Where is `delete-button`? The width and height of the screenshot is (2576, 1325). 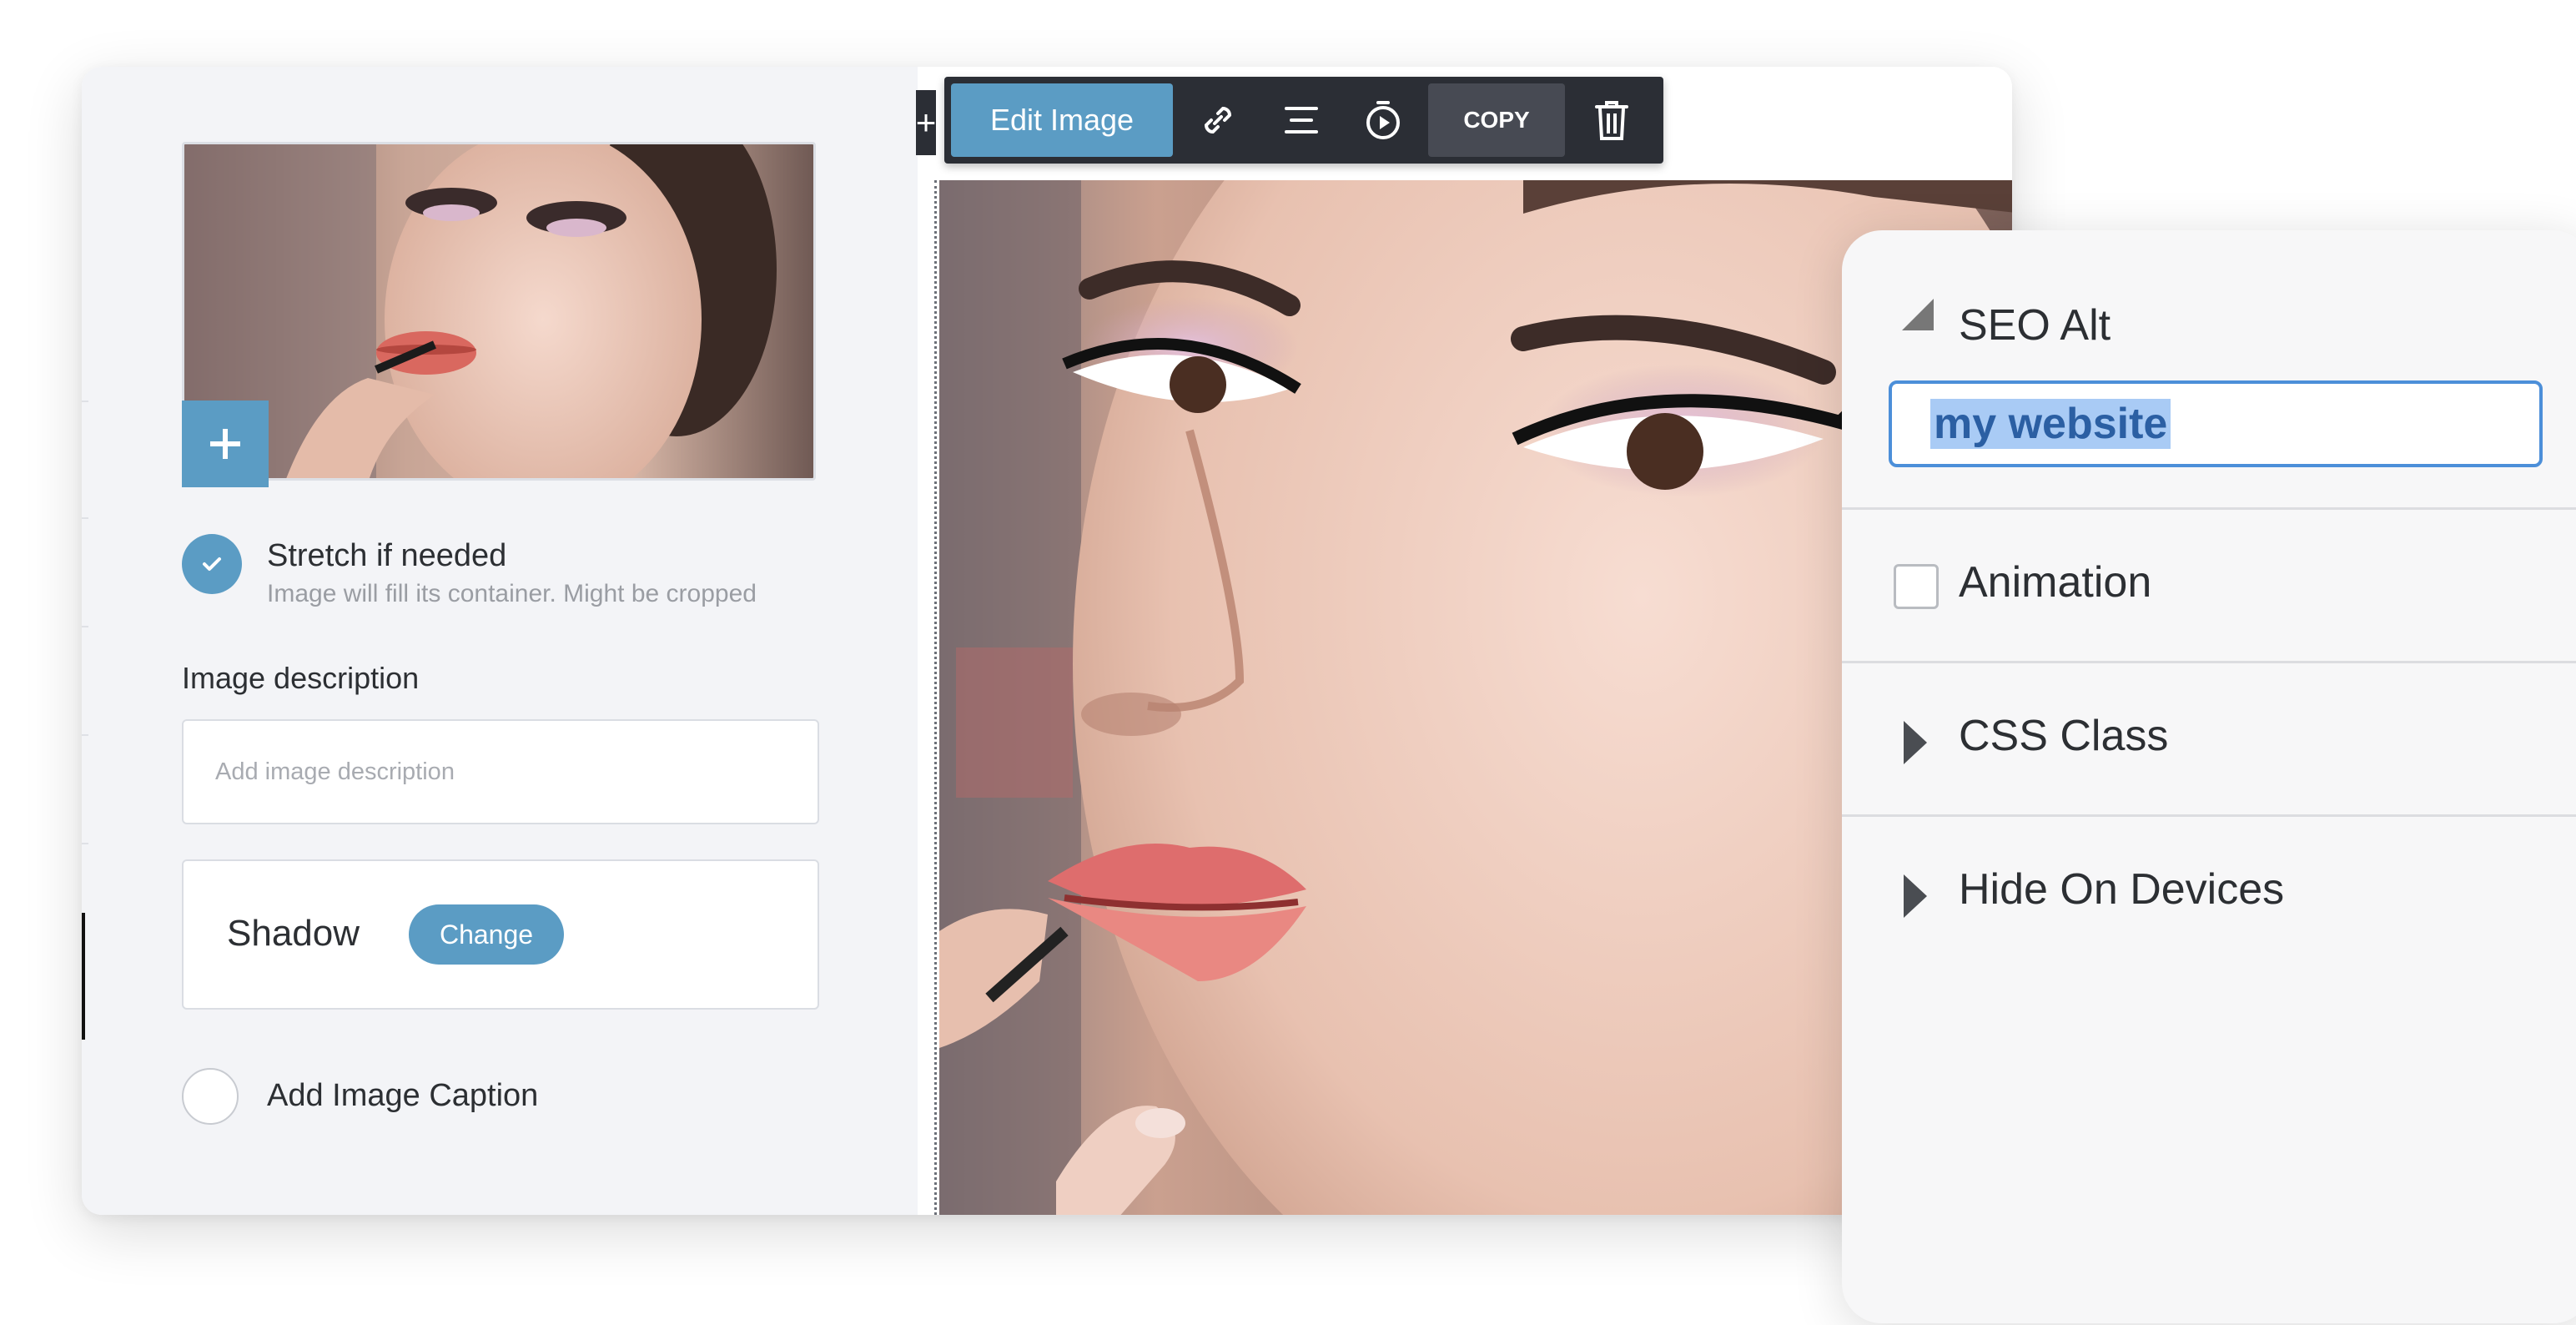
delete-button is located at coordinates (1611, 120).